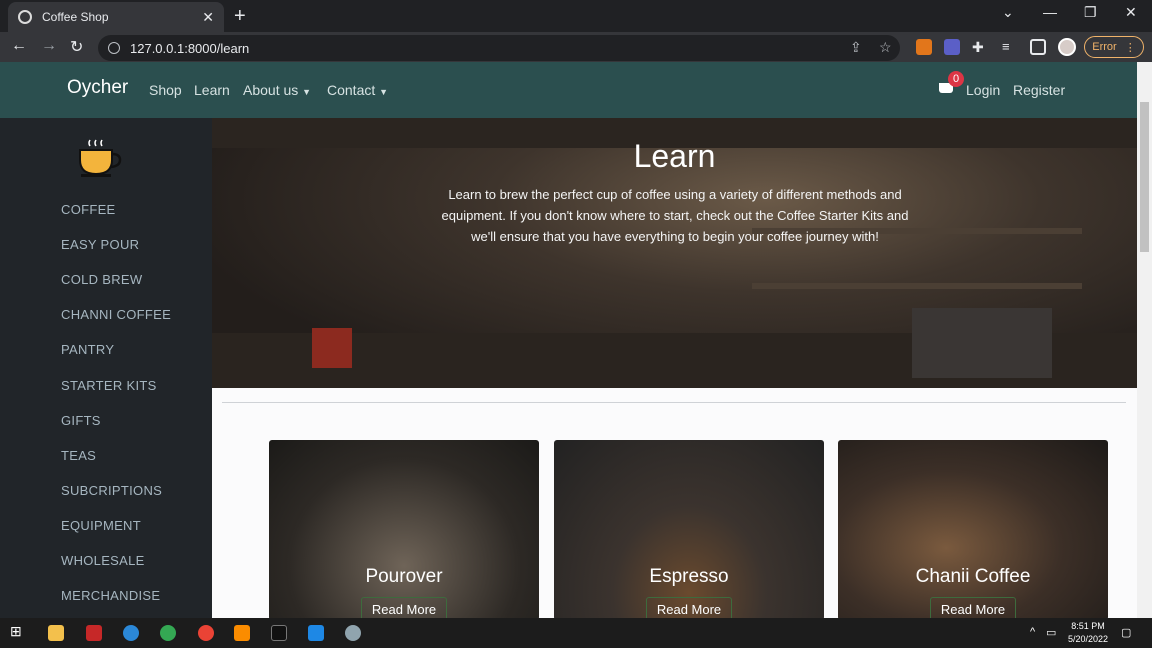 This screenshot has height=648, width=1152. What do you see at coordinates (18, 631) in the screenshot?
I see `windows-start-icon: ⊞` at bounding box center [18, 631].